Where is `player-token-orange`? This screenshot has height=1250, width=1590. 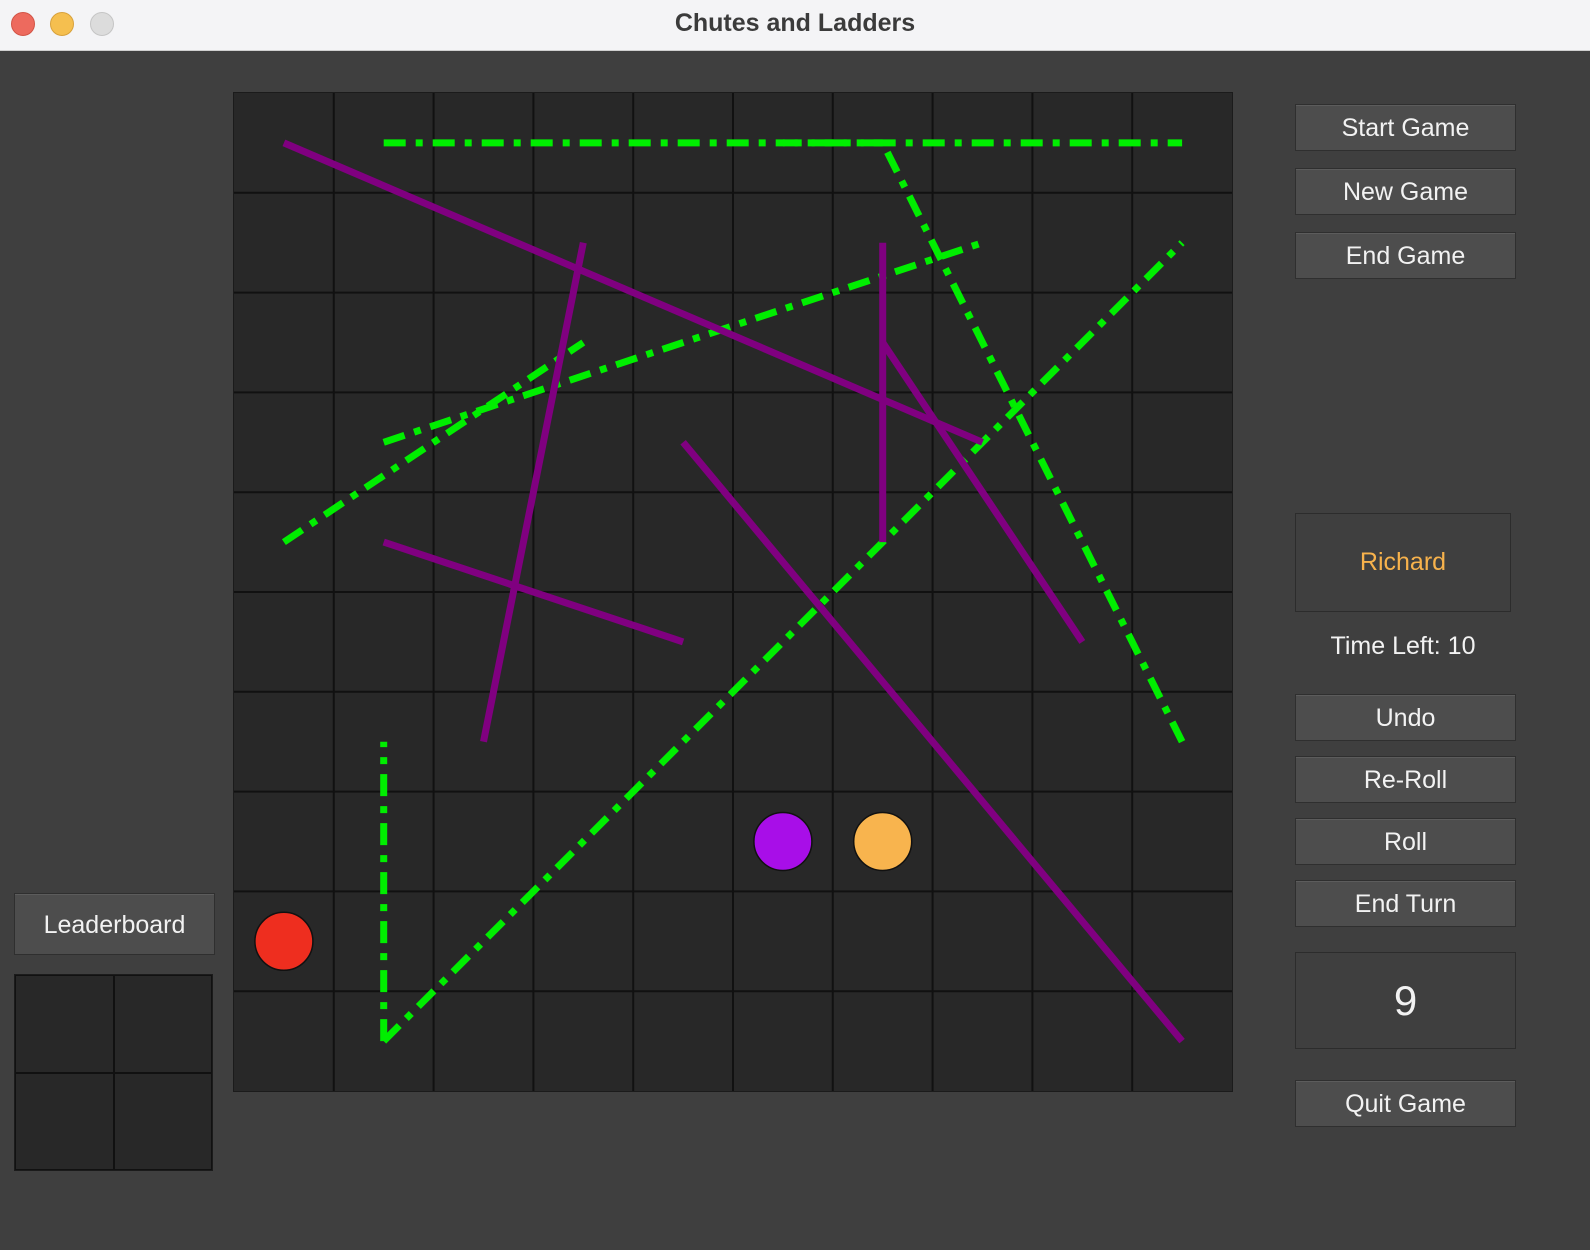 player-token-orange is located at coordinates (882, 841).